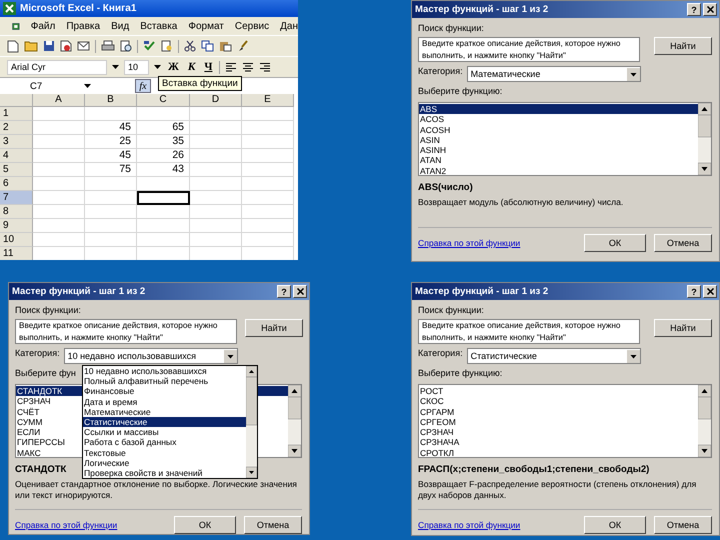 This screenshot has height=540, width=720. I want to click on list-item: СКОС, so click(558, 401).